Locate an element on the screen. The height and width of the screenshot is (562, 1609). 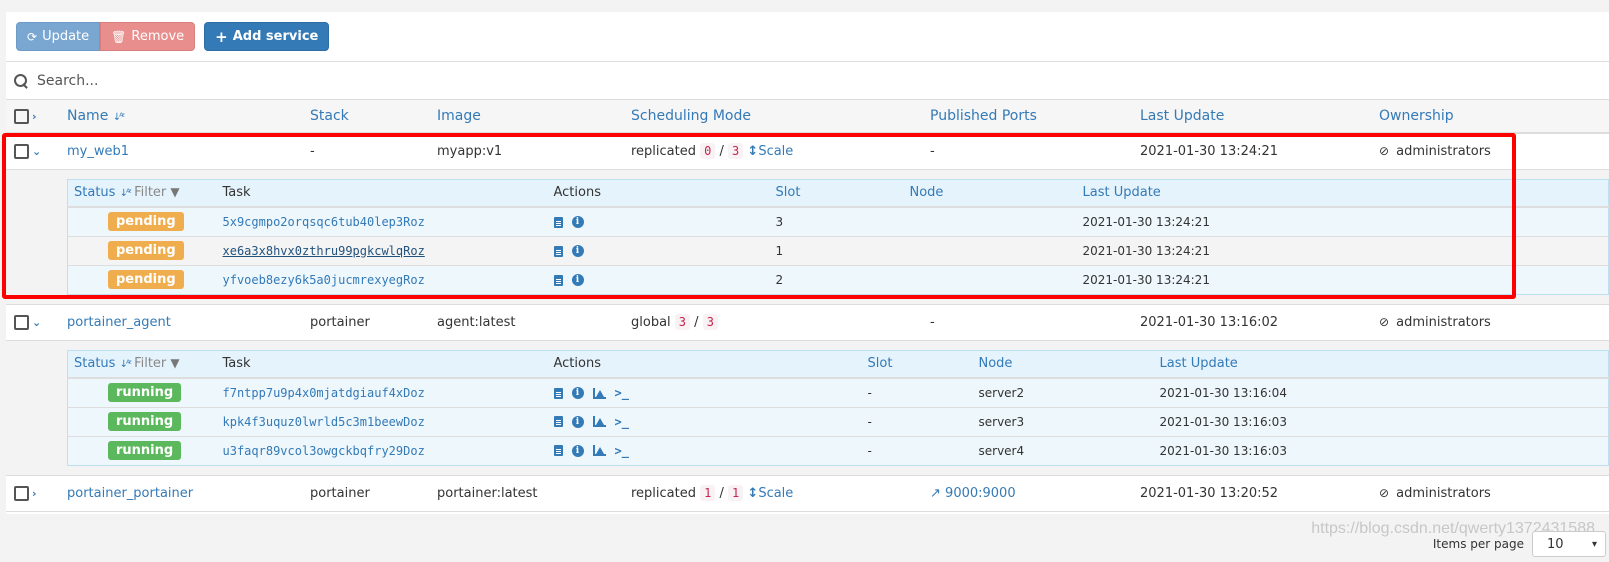
service-scheduling: global 3 / 3 is located at coordinates (780, 322).